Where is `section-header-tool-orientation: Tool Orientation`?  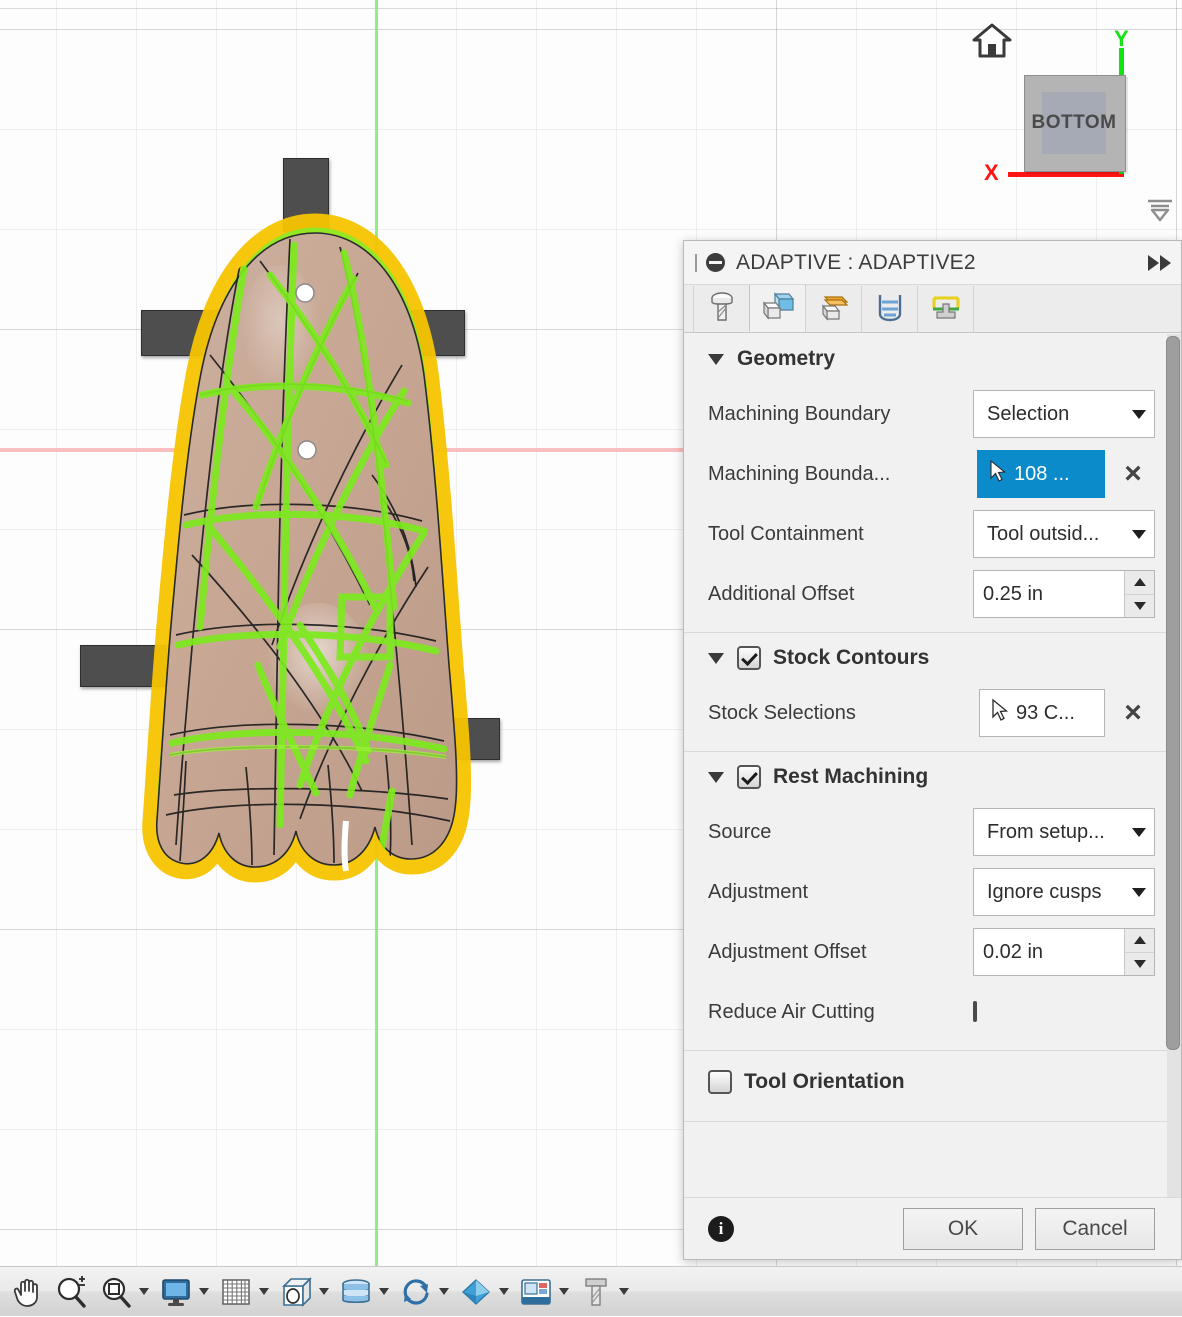 section-header-tool-orientation: Tool Orientation is located at coordinates (931, 1082).